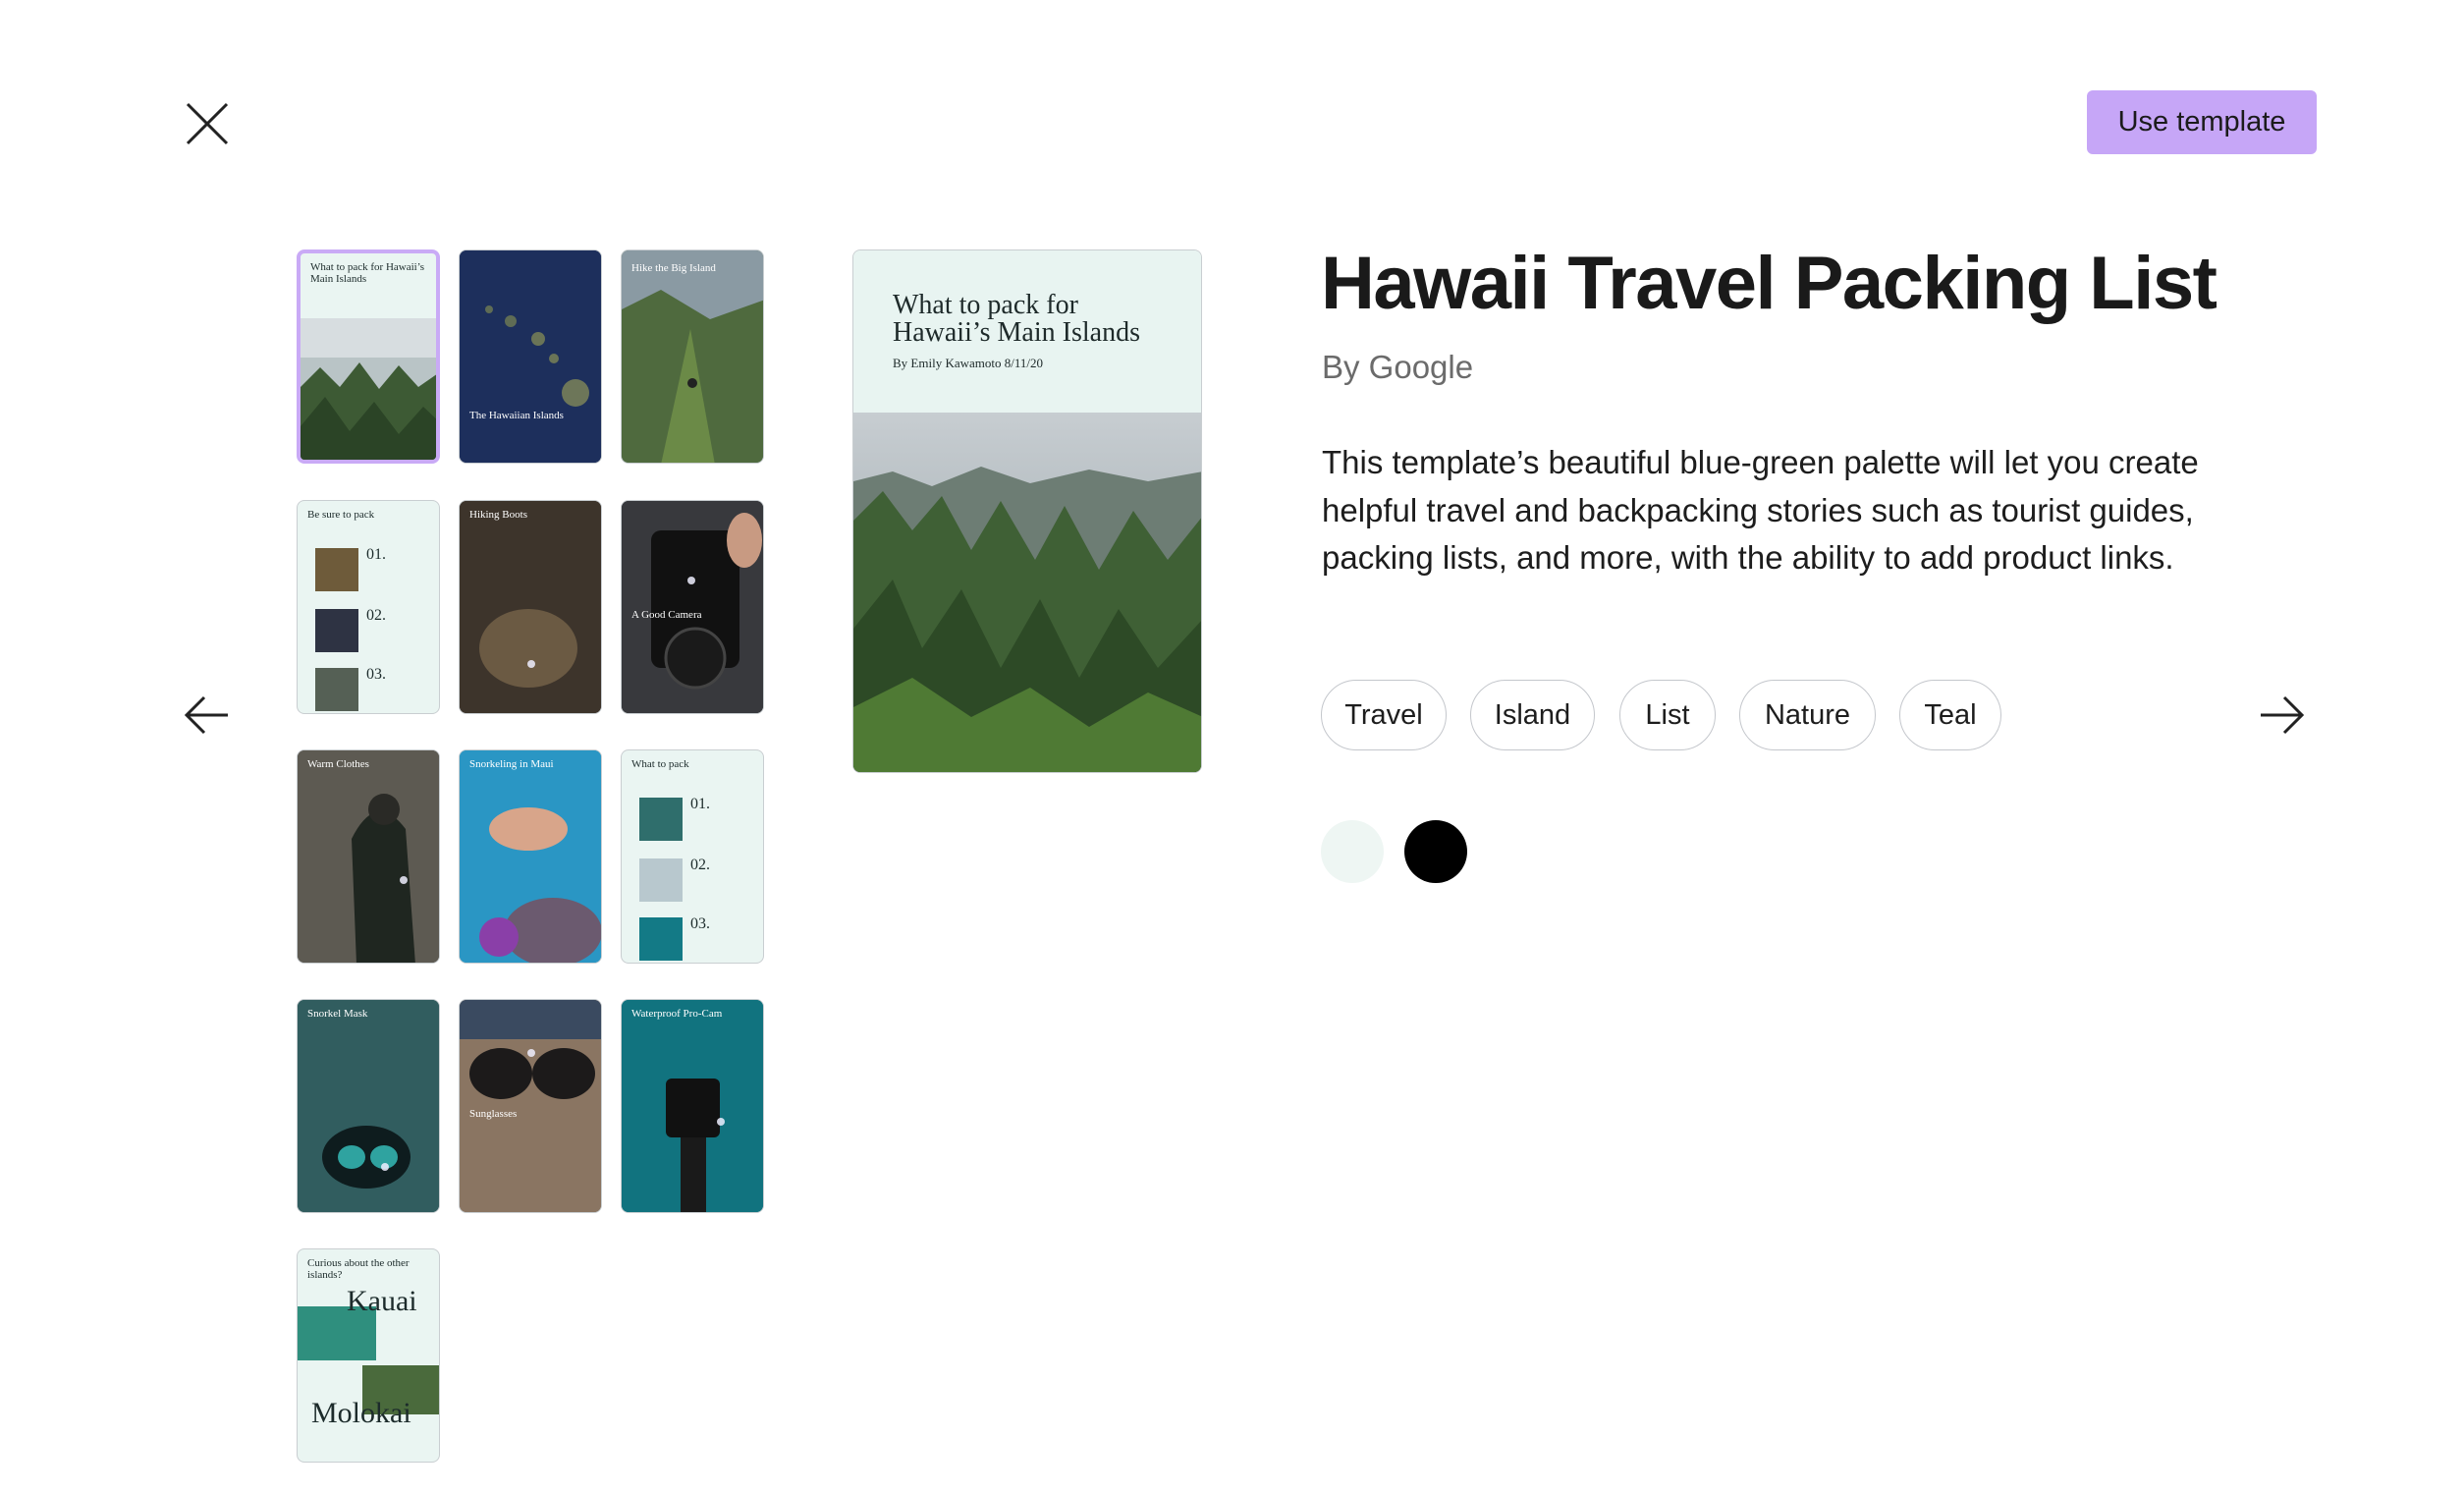  Describe the element at coordinates (336, 569) in the screenshot. I see `boots-image` at that location.